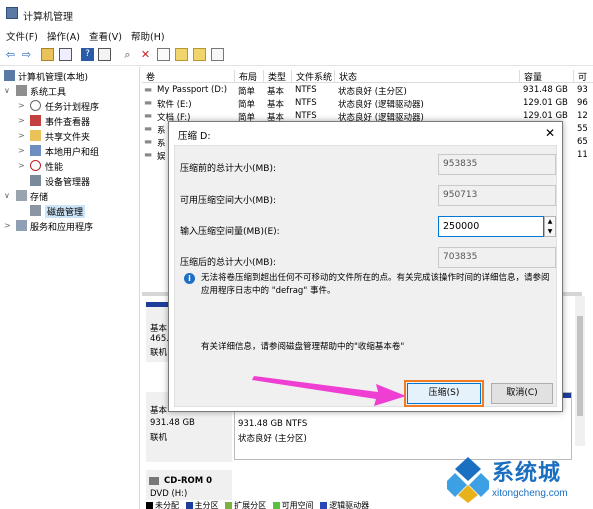  Describe the element at coordinates (497, 257) in the screenshot. I see `value-total-after: 703835` at that location.